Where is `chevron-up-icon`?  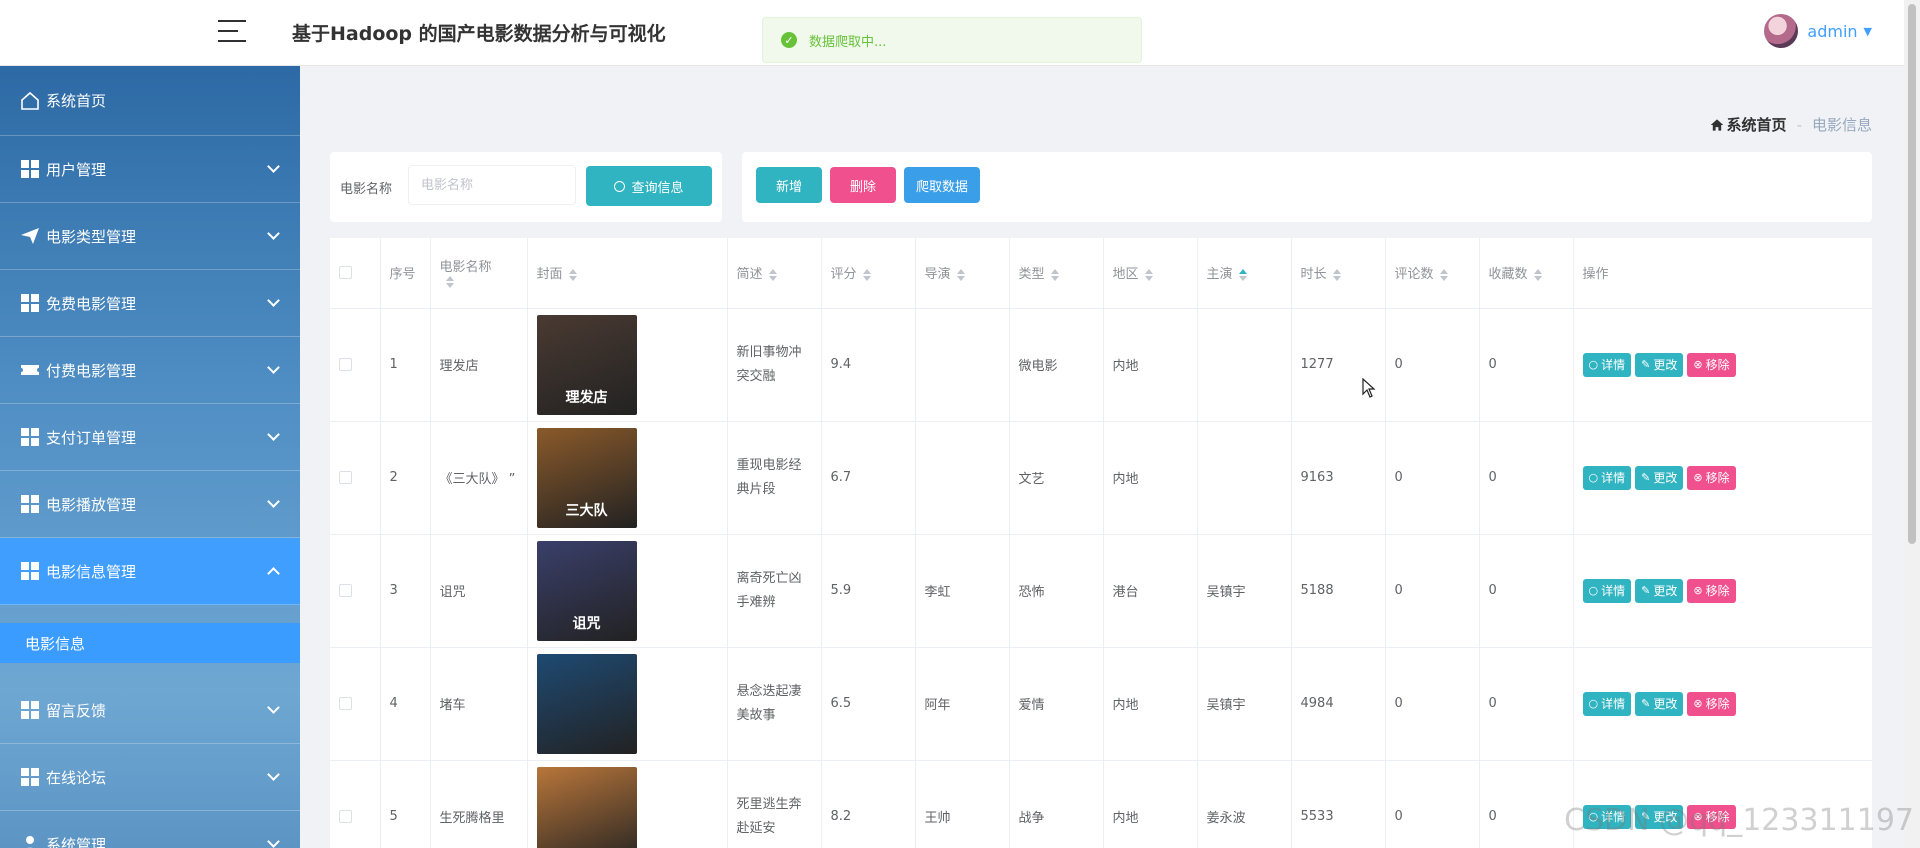 chevron-up-icon is located at coordinates (273, 573).